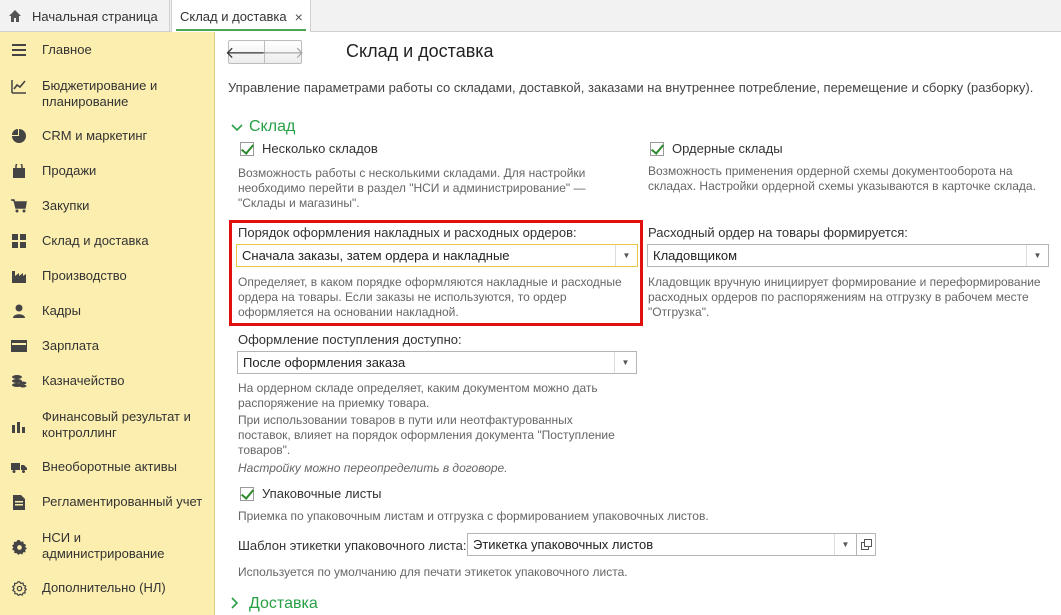 This screenshot has width=1061, height=615. I want to click on sidebar-item-label: Внеоборотные активы, so click(110, 466).